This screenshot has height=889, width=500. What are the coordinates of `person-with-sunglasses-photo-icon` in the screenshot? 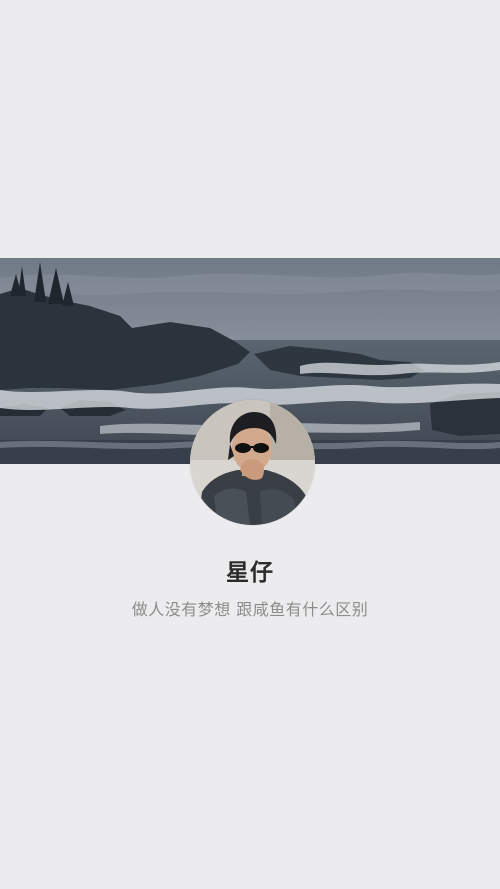 It's located at (252, 462).